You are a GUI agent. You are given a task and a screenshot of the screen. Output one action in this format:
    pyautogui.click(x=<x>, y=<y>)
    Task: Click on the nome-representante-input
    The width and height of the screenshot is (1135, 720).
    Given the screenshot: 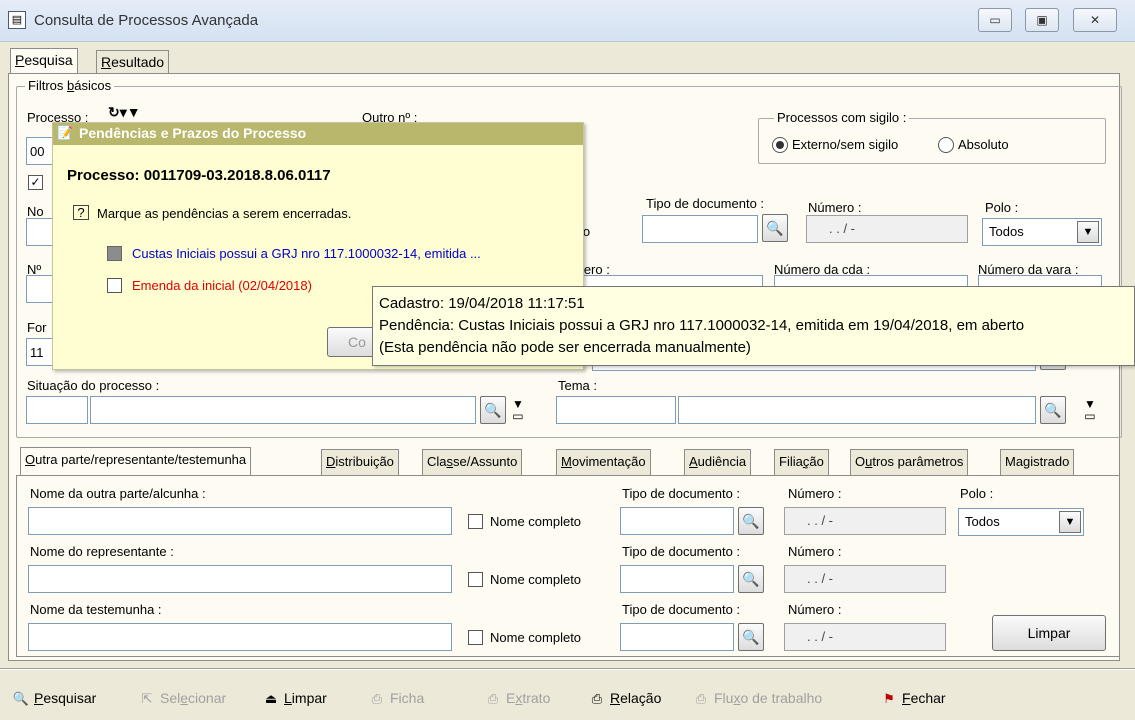 What is the action you would take?
    pyautogui.click(x=240, y=579)
    